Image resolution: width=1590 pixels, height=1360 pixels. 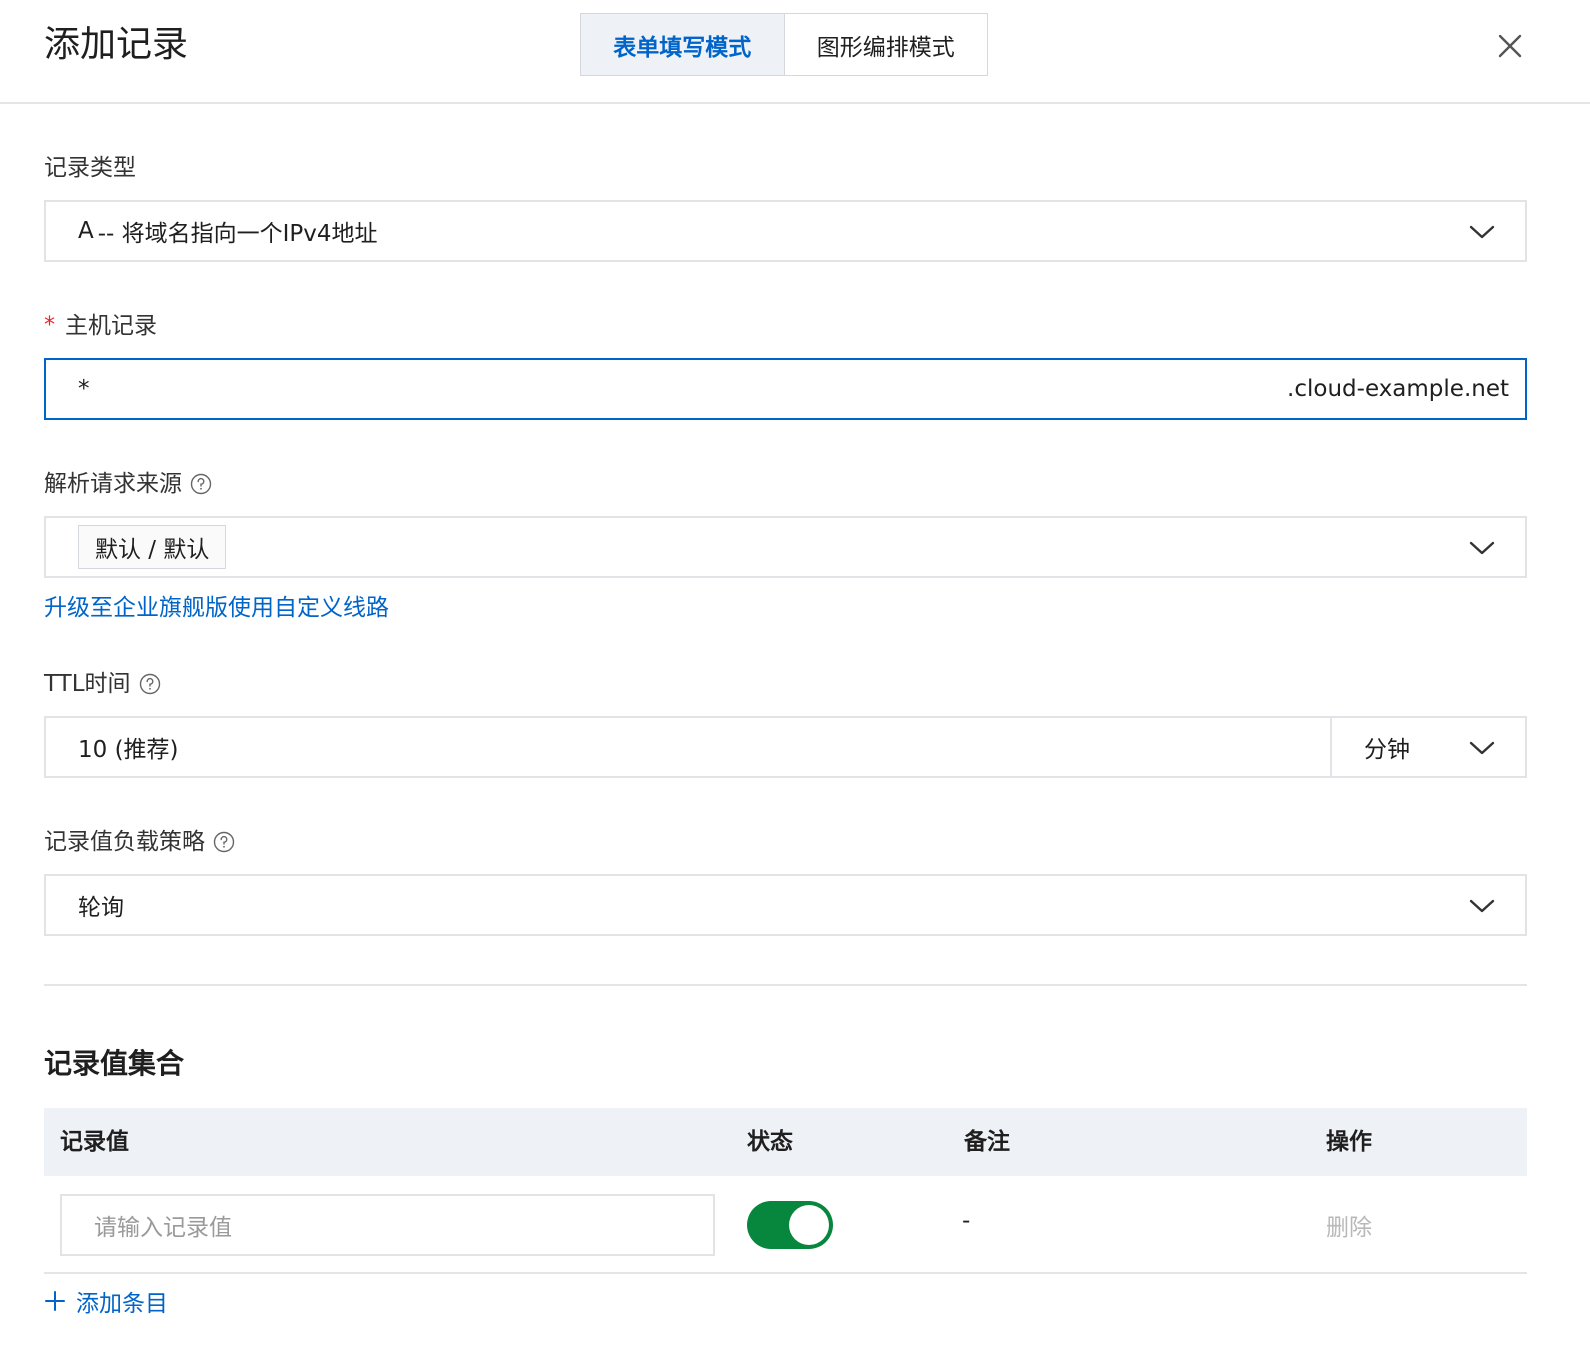 What do you see at coordinates (785, 905) in the screenshot?
I see `strategy-select: 轮询` at bounding box center [785, 905].